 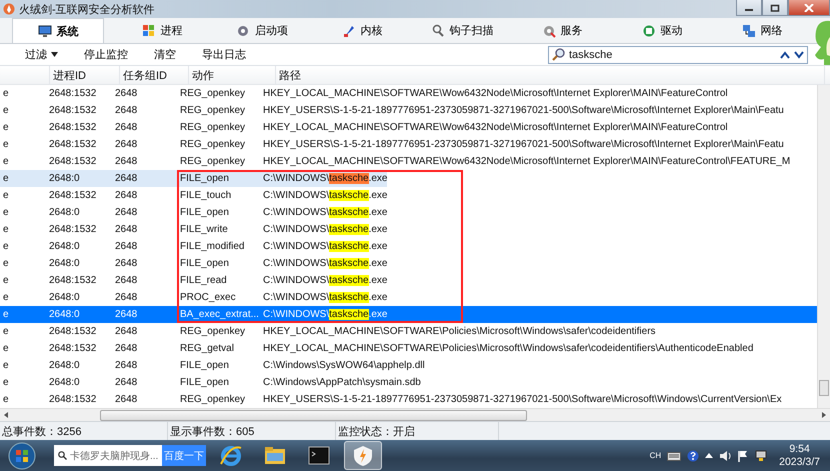 What do you see at coordinates (113, 54) in the screenshot?
I see `toolbar-button: 停止监控` at bounding box center [113, 54].